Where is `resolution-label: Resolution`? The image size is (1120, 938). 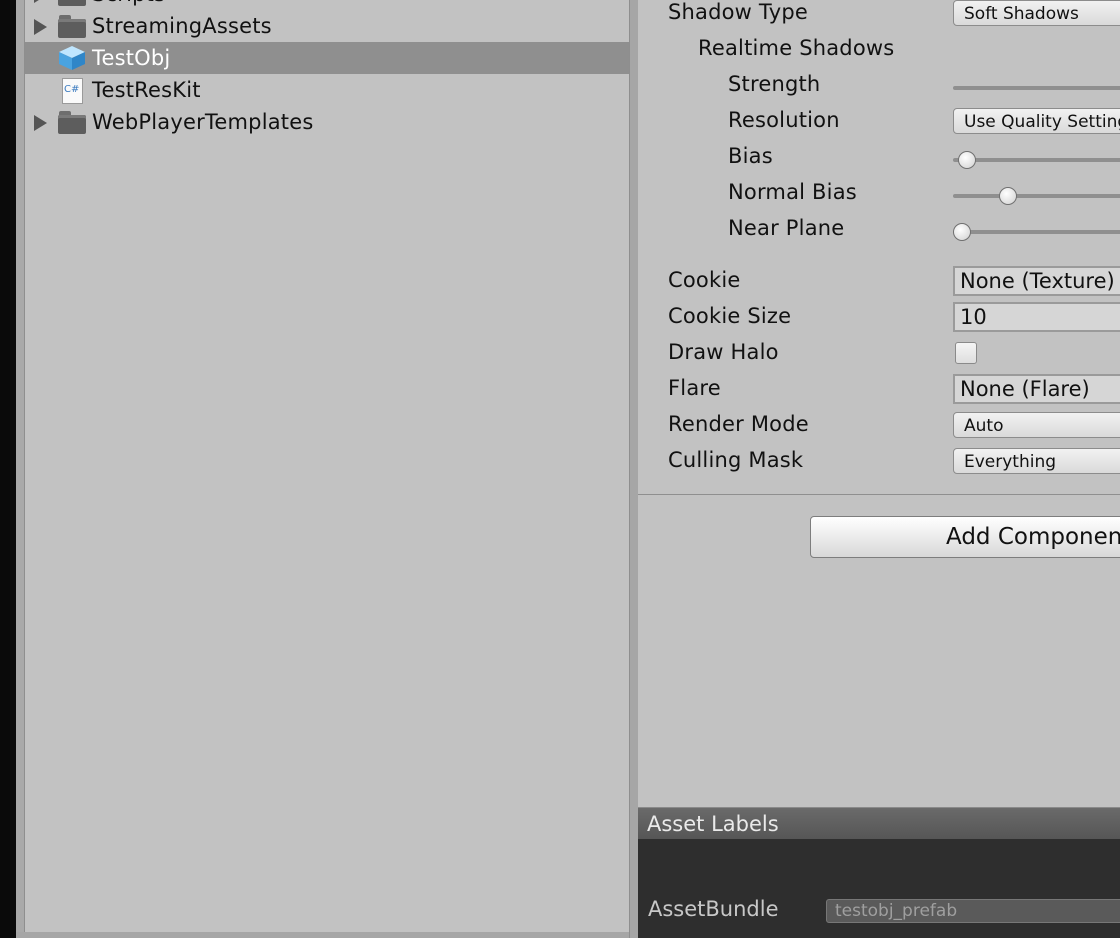 resolution-label: Resolution is located at coordinates (784, 120).